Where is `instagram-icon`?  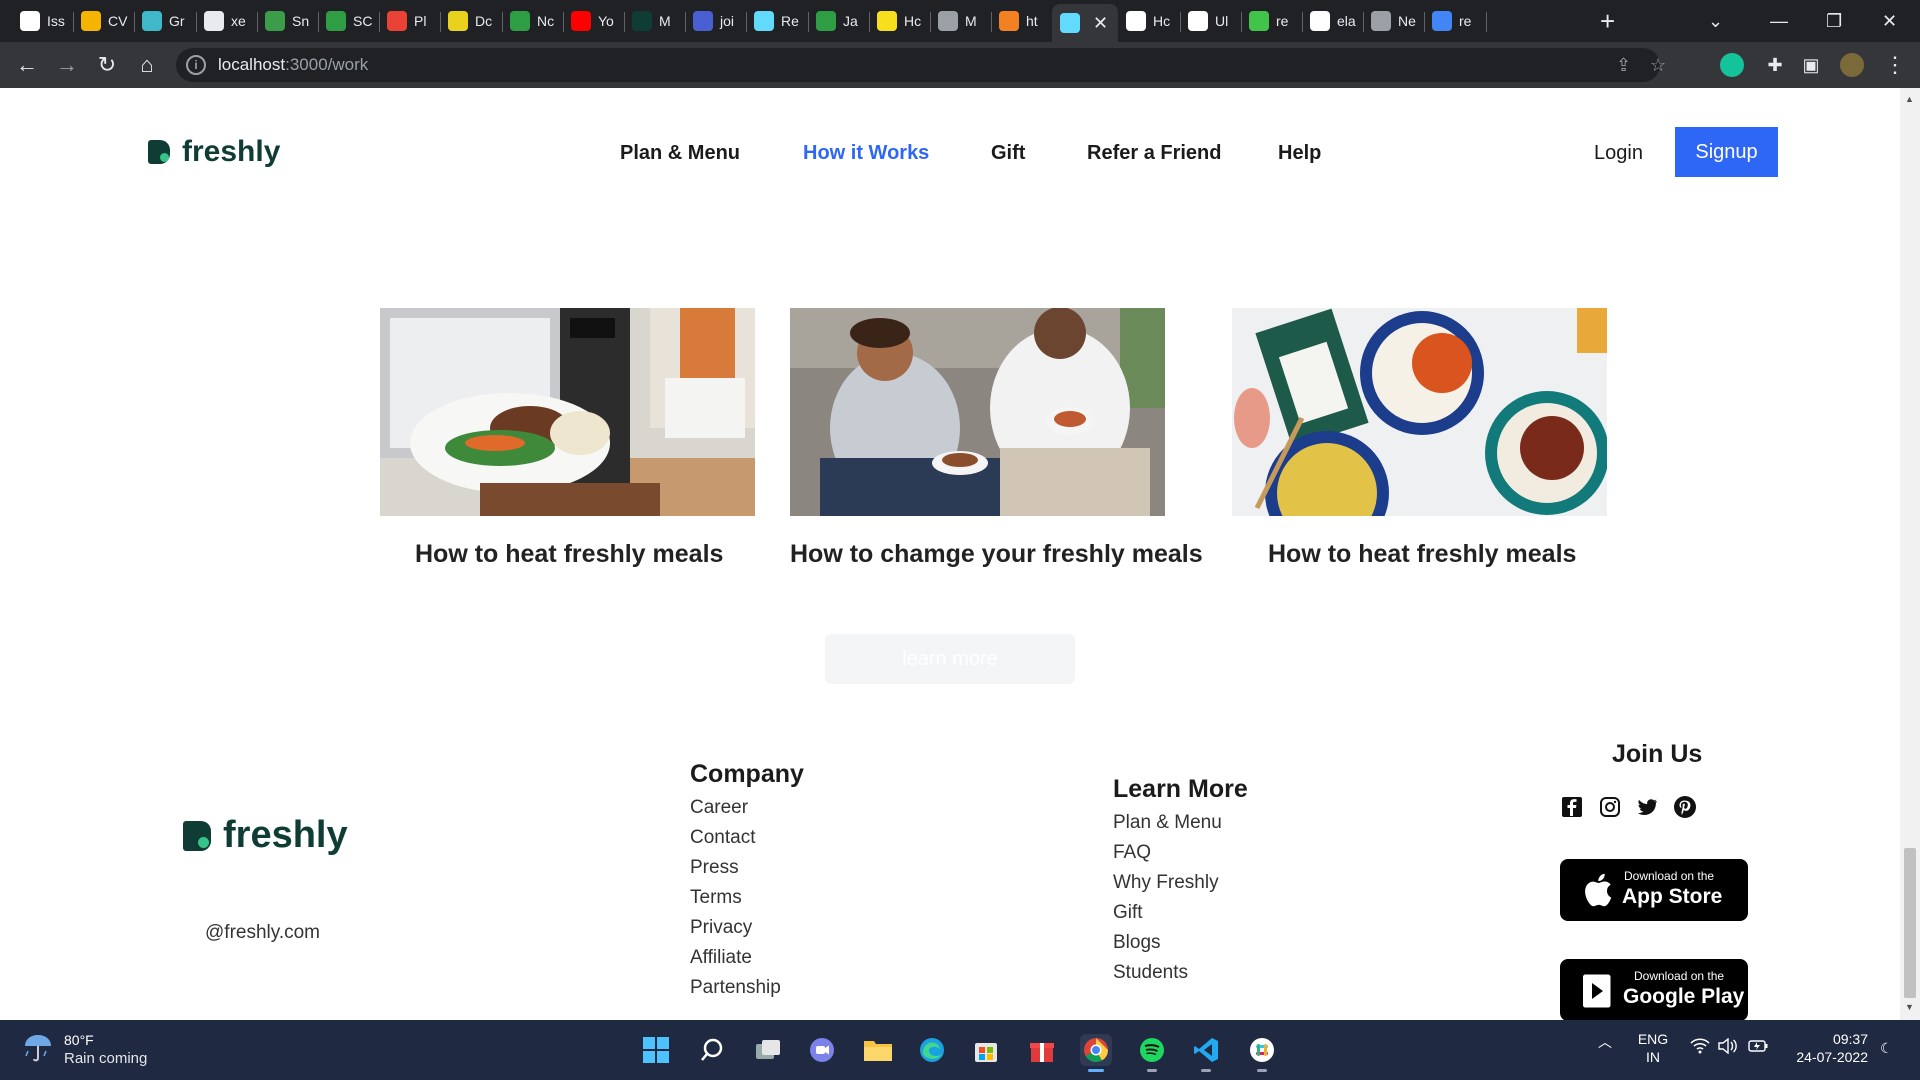 instagram-icon is located at coordinates (1610, 807).